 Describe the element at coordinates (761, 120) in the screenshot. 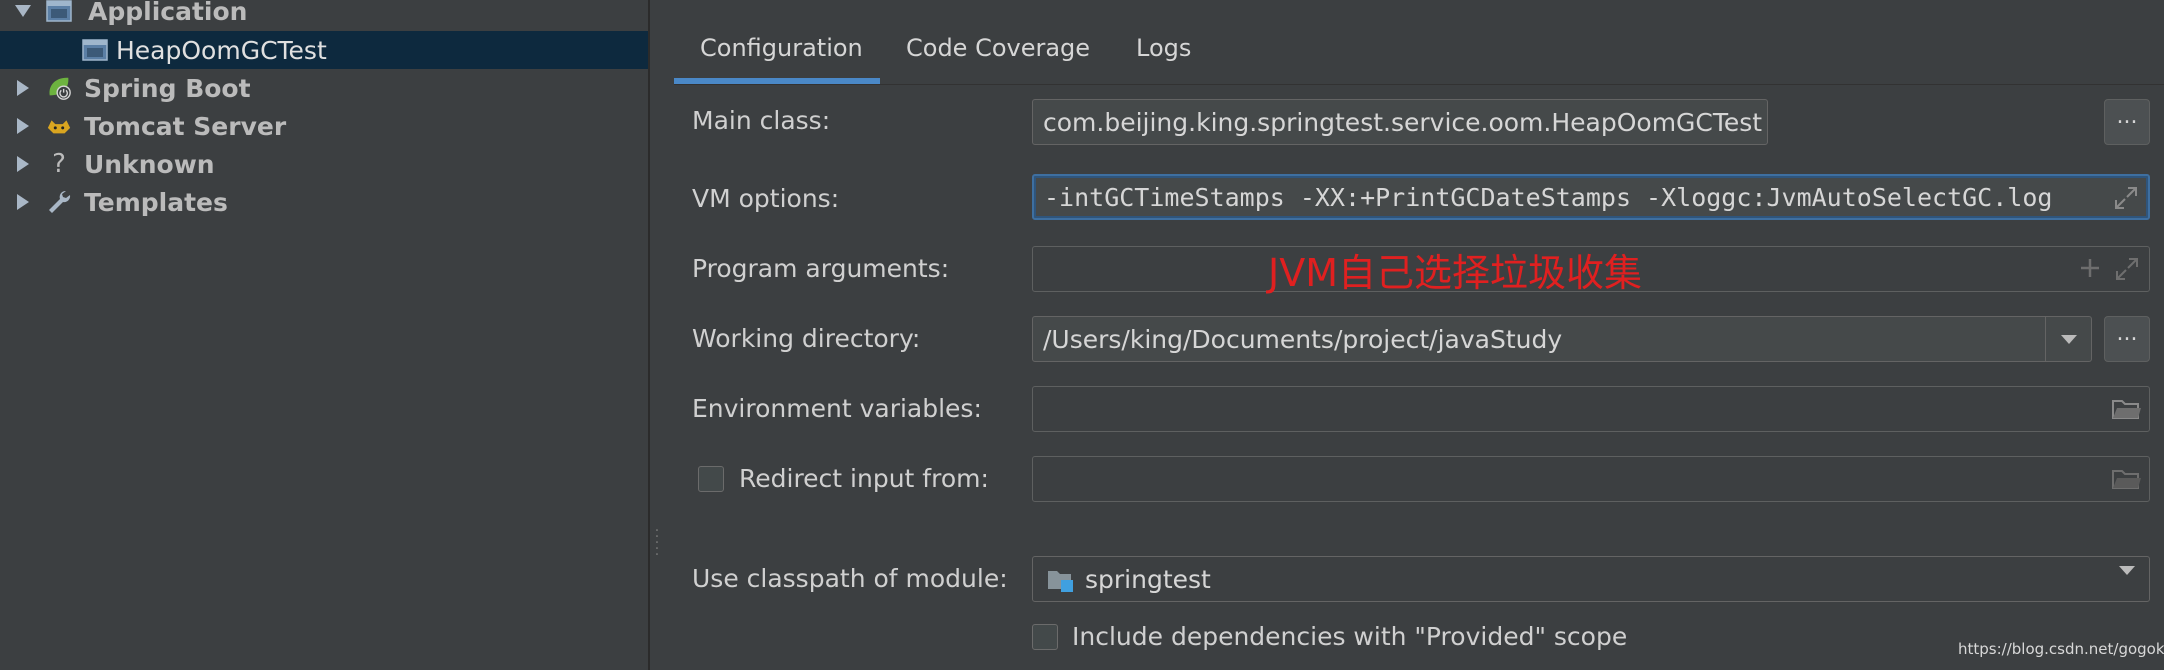

I see `main-class-label: Main class:` at that location.